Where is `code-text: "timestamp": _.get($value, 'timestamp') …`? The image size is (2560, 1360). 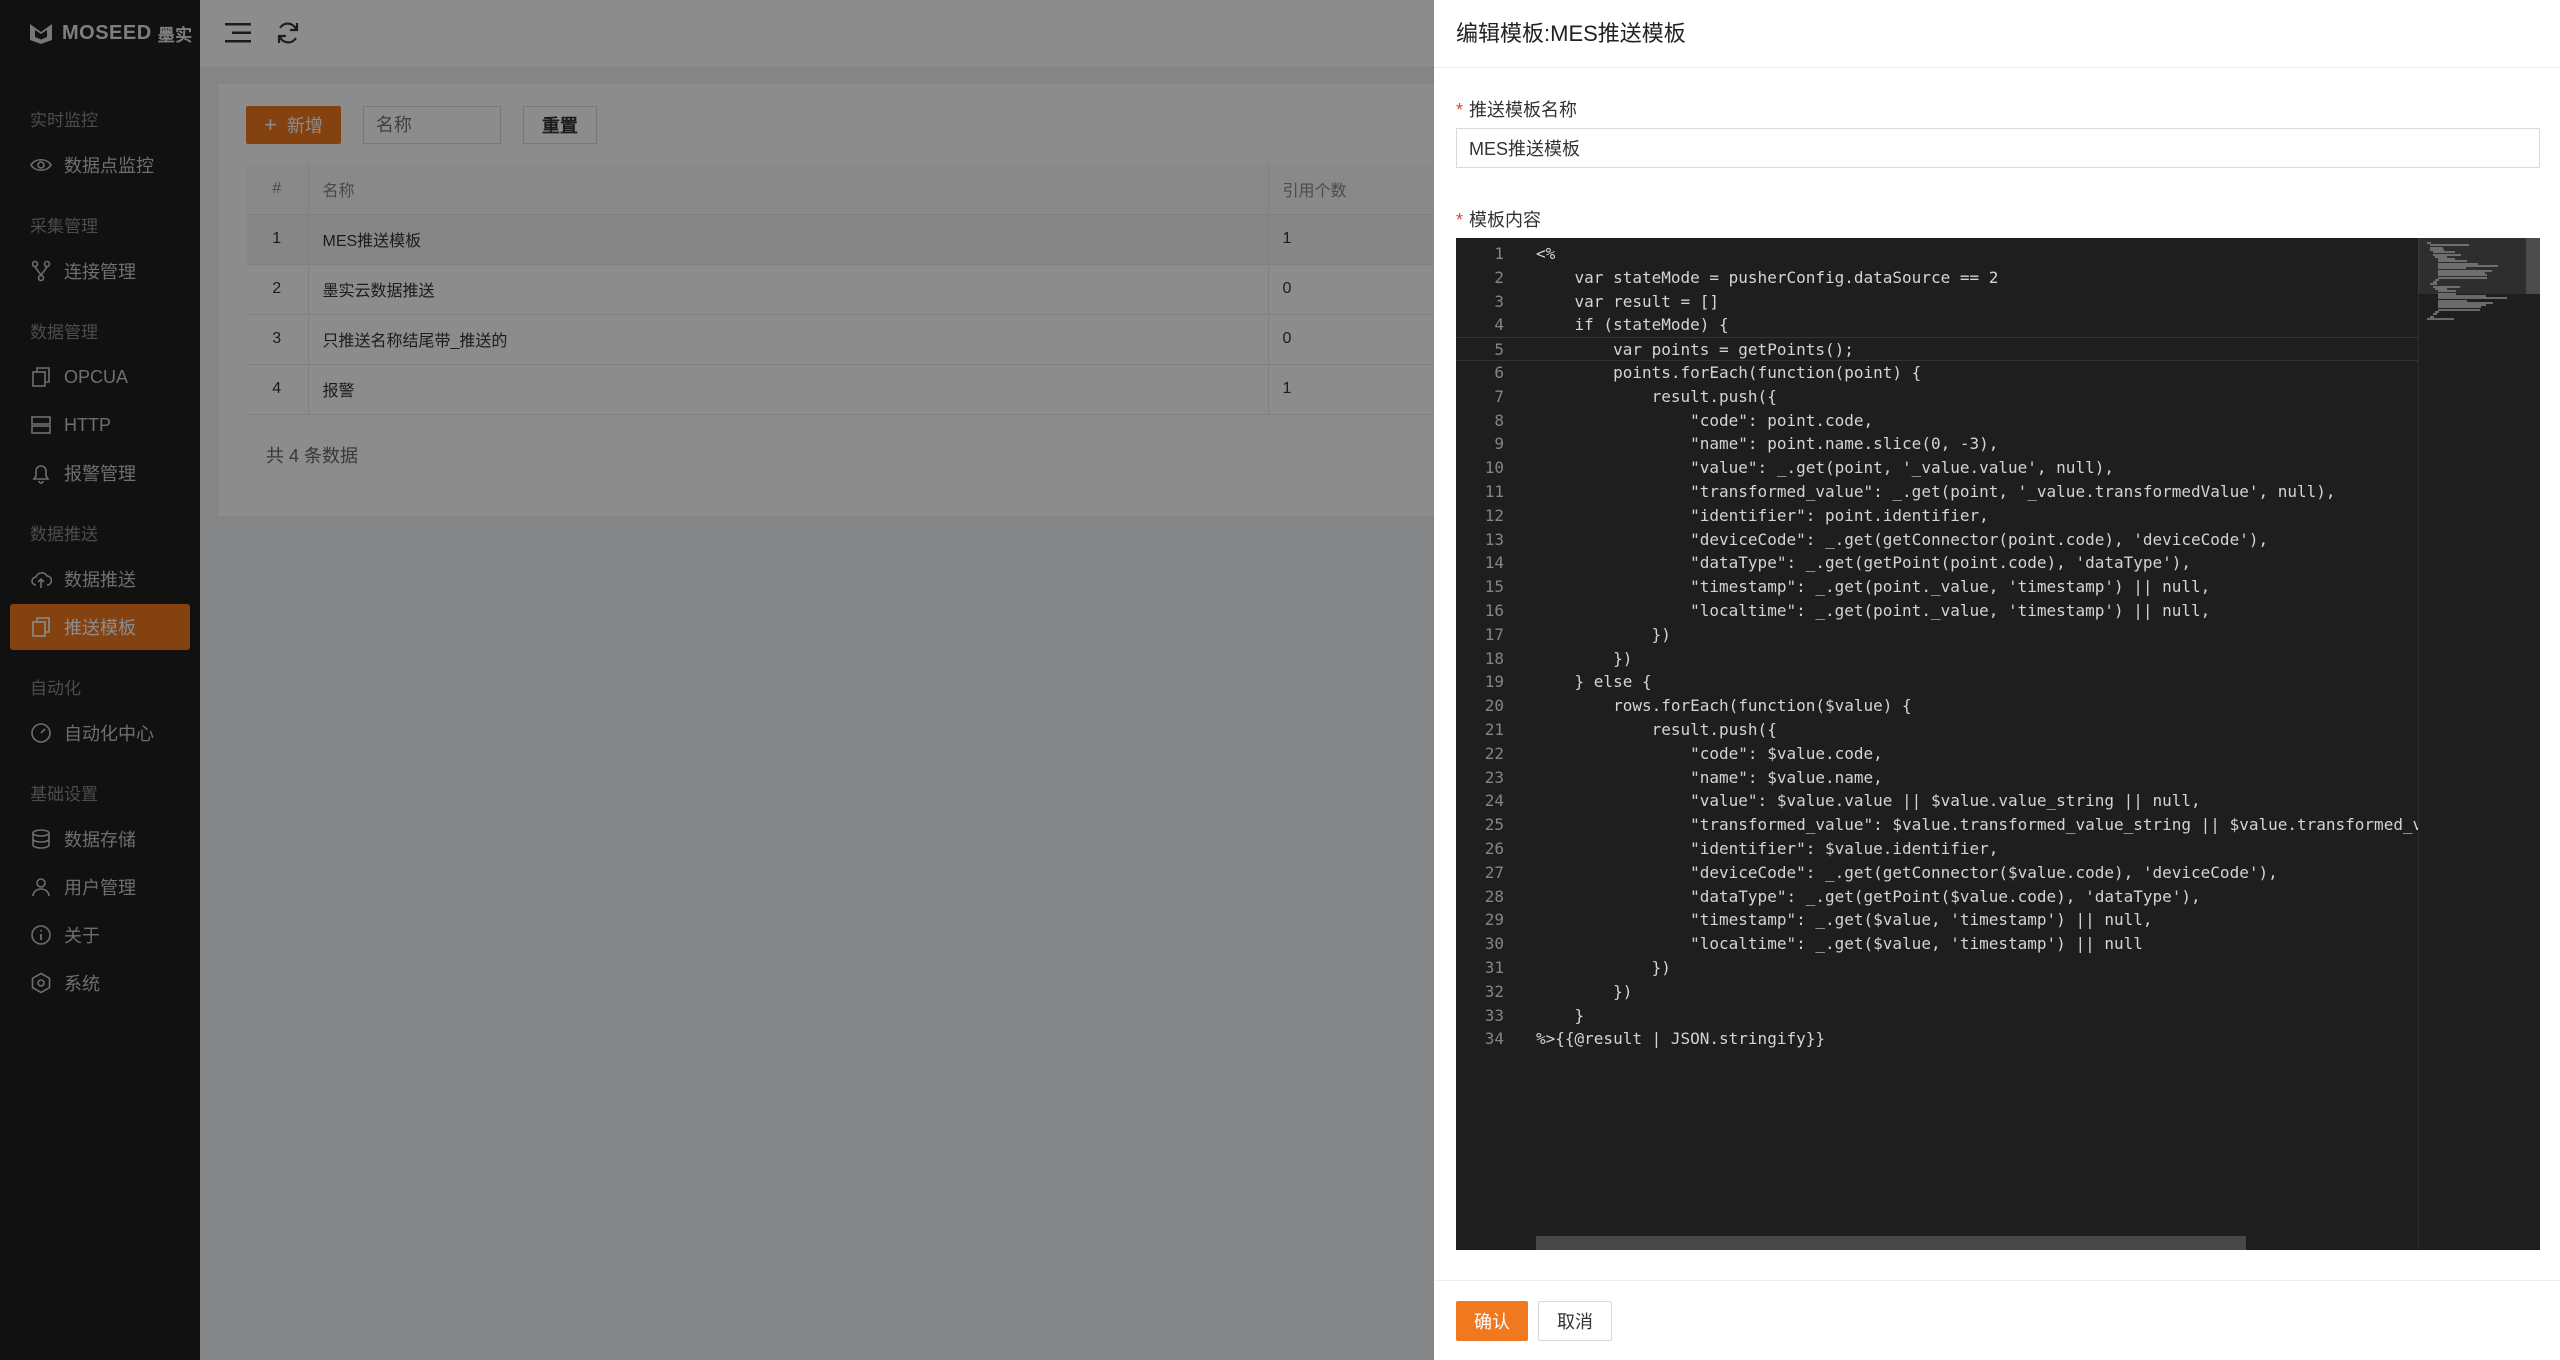
code-text: "timestamp": _.get($value, 'timestamp') … is located at coordinates (1844, 920).